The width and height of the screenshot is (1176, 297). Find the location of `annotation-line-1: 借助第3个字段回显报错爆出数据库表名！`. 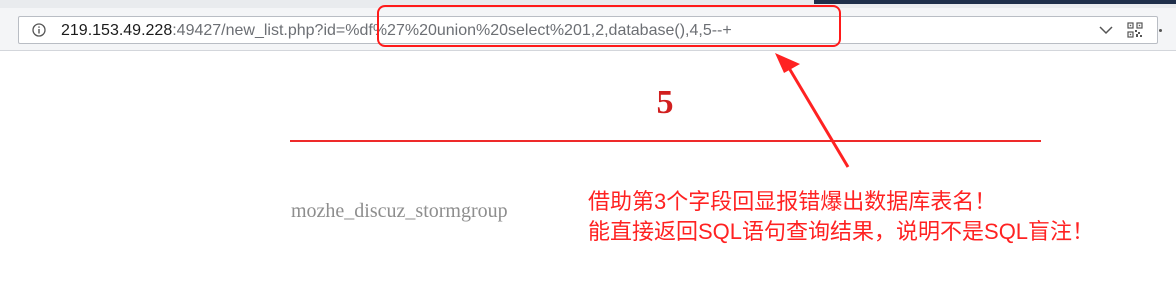

annotation-line-1: 借助第3个字段回显报错爆出数据库表名！ is located at coordinates (792, 201).